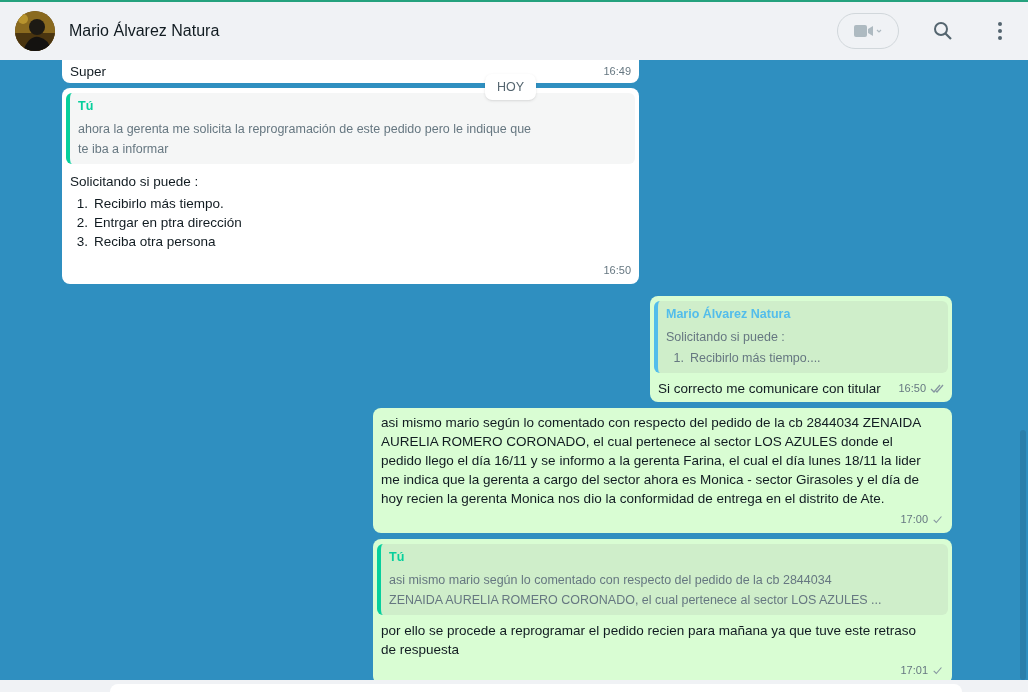 Image resolution: width=1028 pixels, height=692 pixels. I want to click on quote-author: Mario Álvarez Natura, so click(729, 314).